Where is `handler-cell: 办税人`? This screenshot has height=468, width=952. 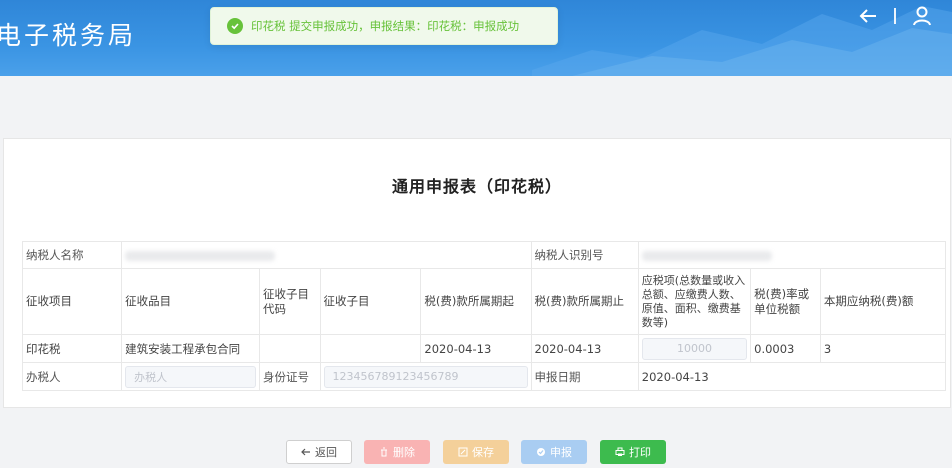 handler-cell: 办税人 is located at coordinates (190, 376).